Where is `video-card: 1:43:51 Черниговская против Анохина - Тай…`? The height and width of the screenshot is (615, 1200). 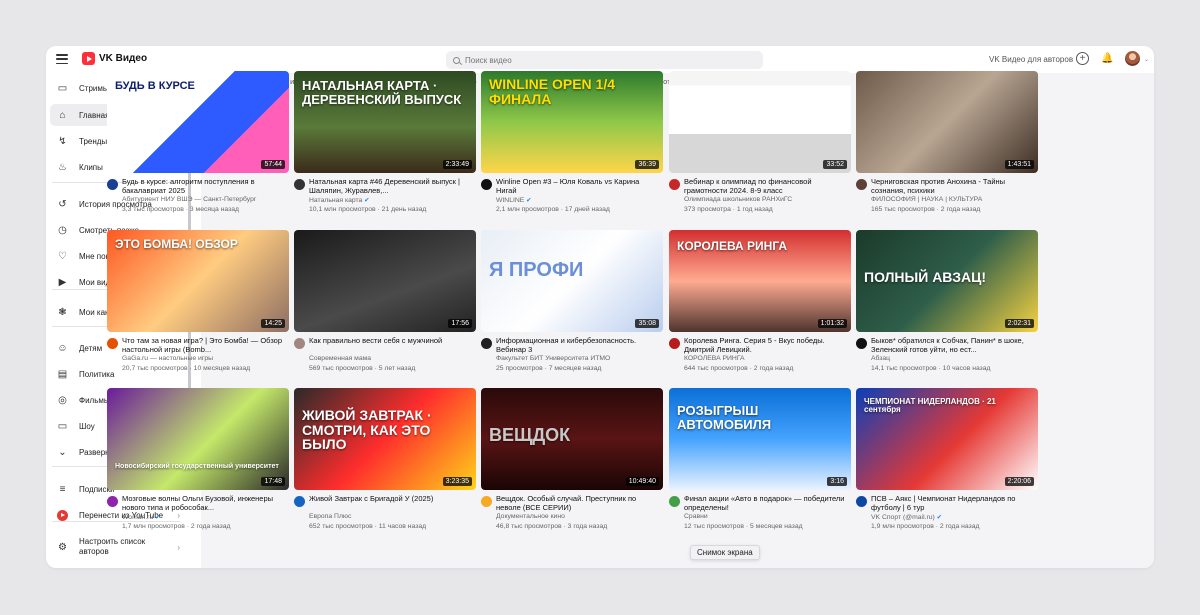 video-card: 1:43:51 Черниговская против Анохина - Тай… is located at coordinates (947, 146).